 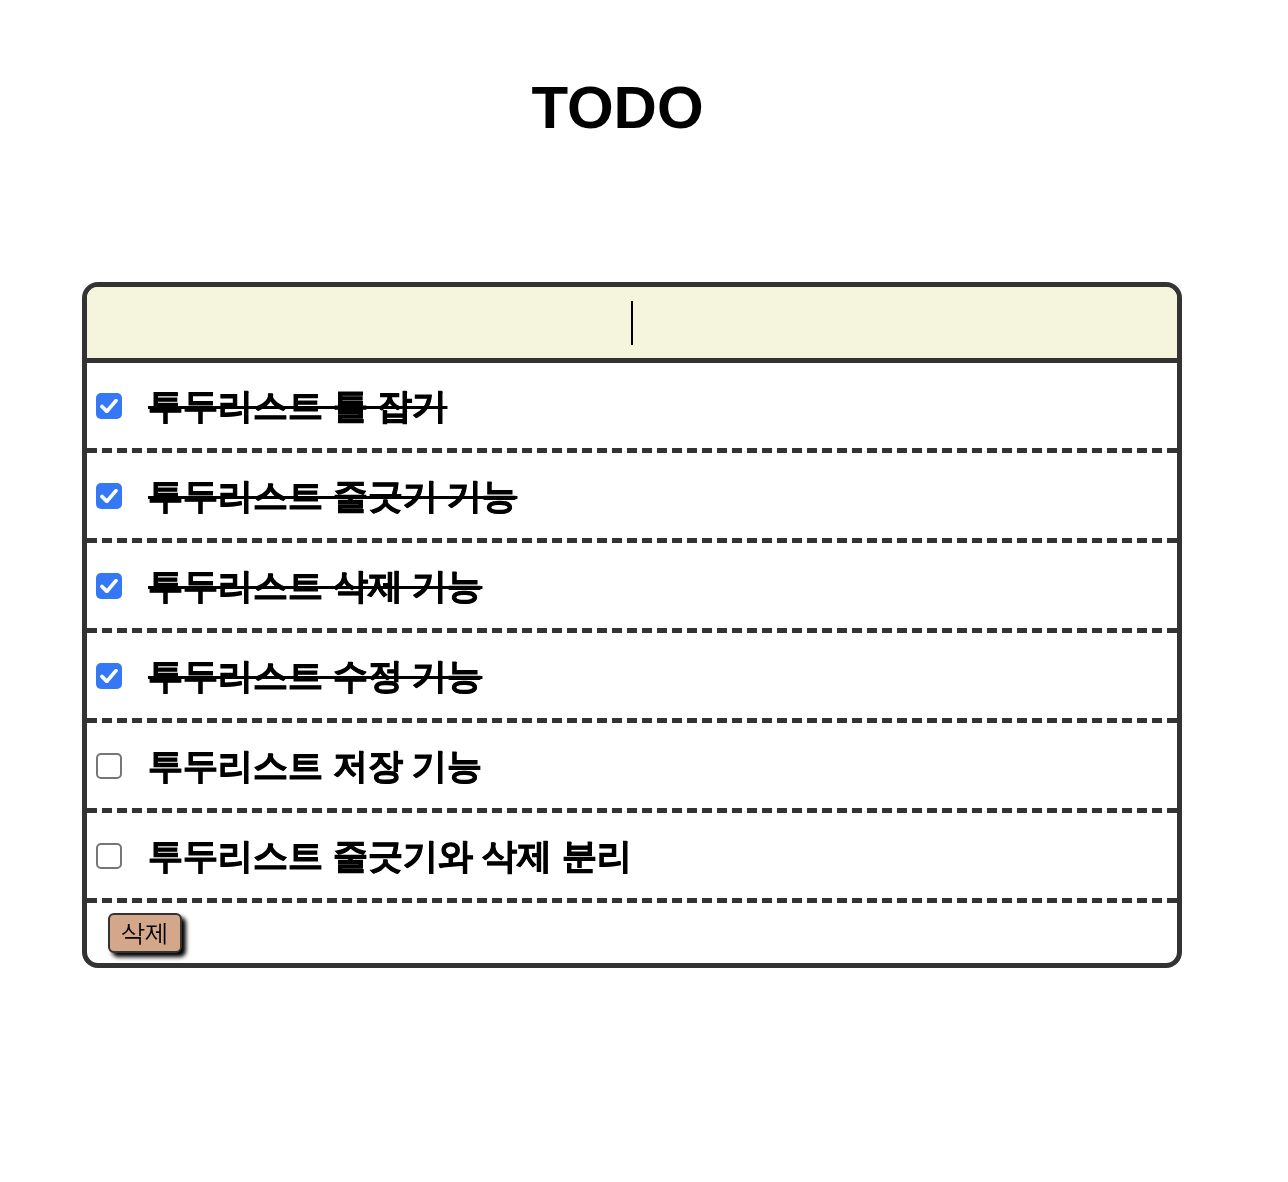 I want to click on todo-text: 투두리스트 틀 잡기, so click(x=298, y=405).